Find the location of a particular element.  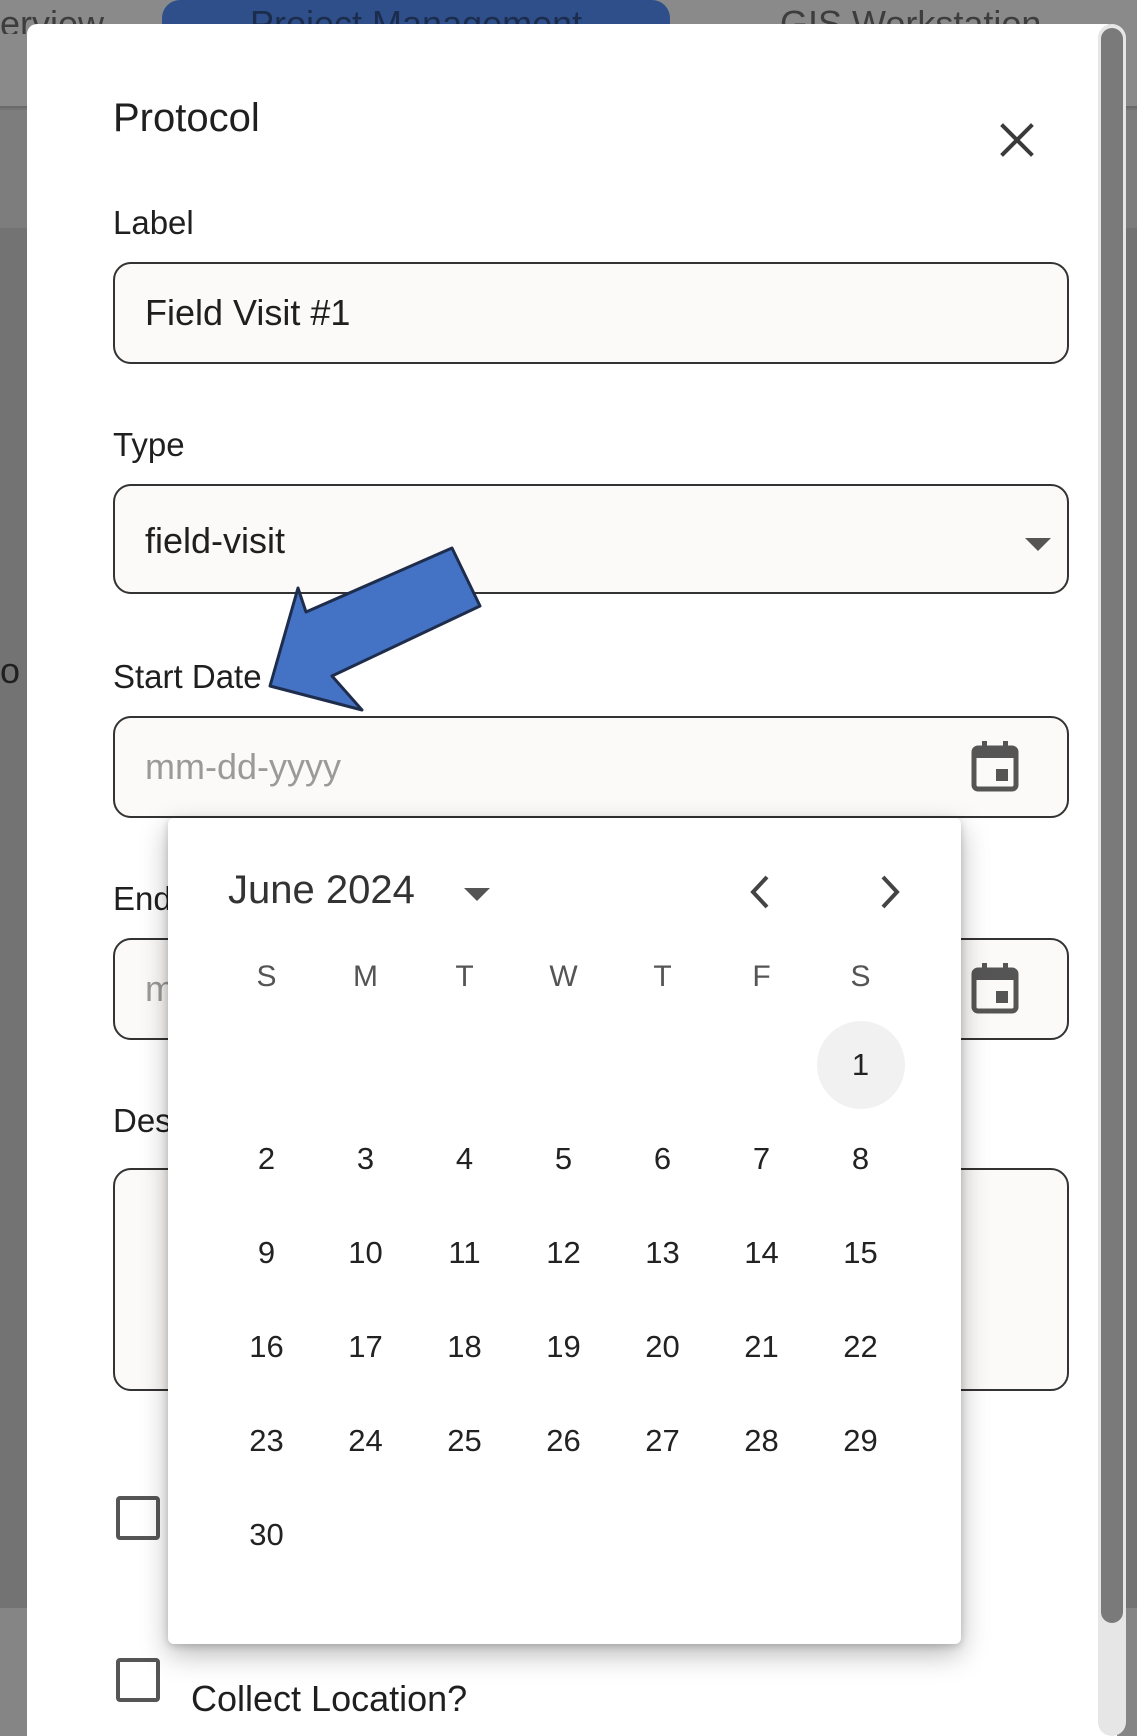

calendar-day-cell: 6 is located at coordinates (662, 1159).